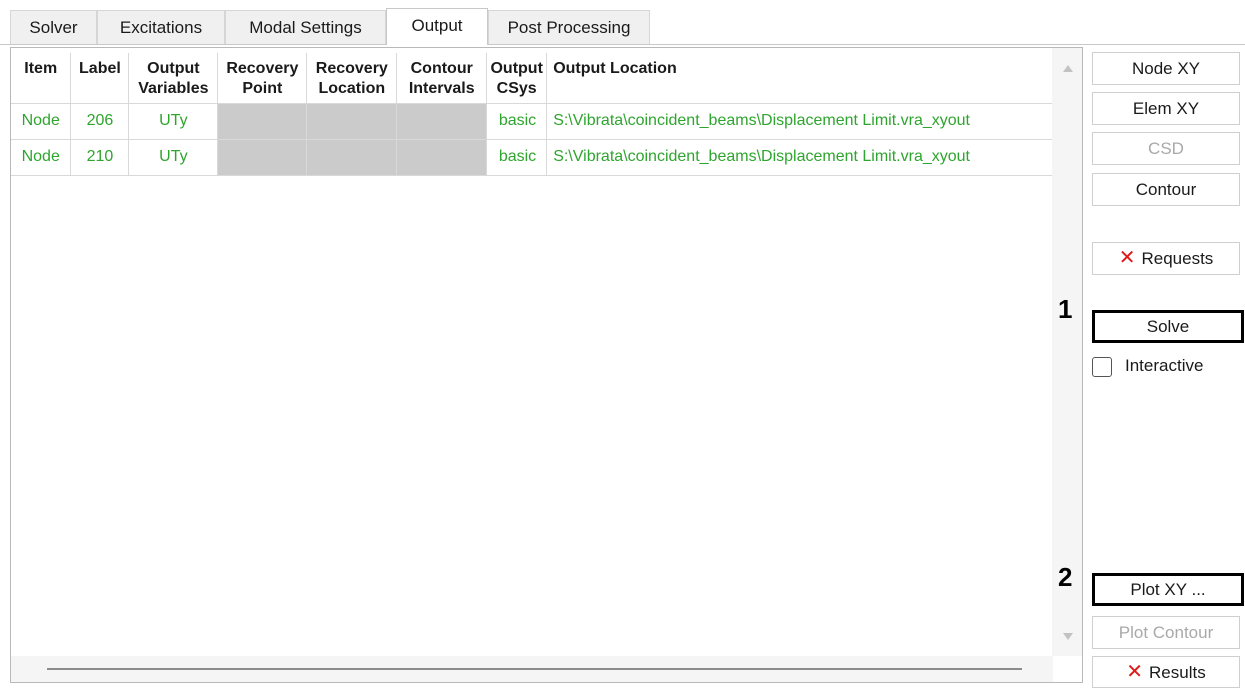  What do you see at coordinates (437, 26) in the screenshot?
I see `tab-output: Output` at bounding box center [437, 26].